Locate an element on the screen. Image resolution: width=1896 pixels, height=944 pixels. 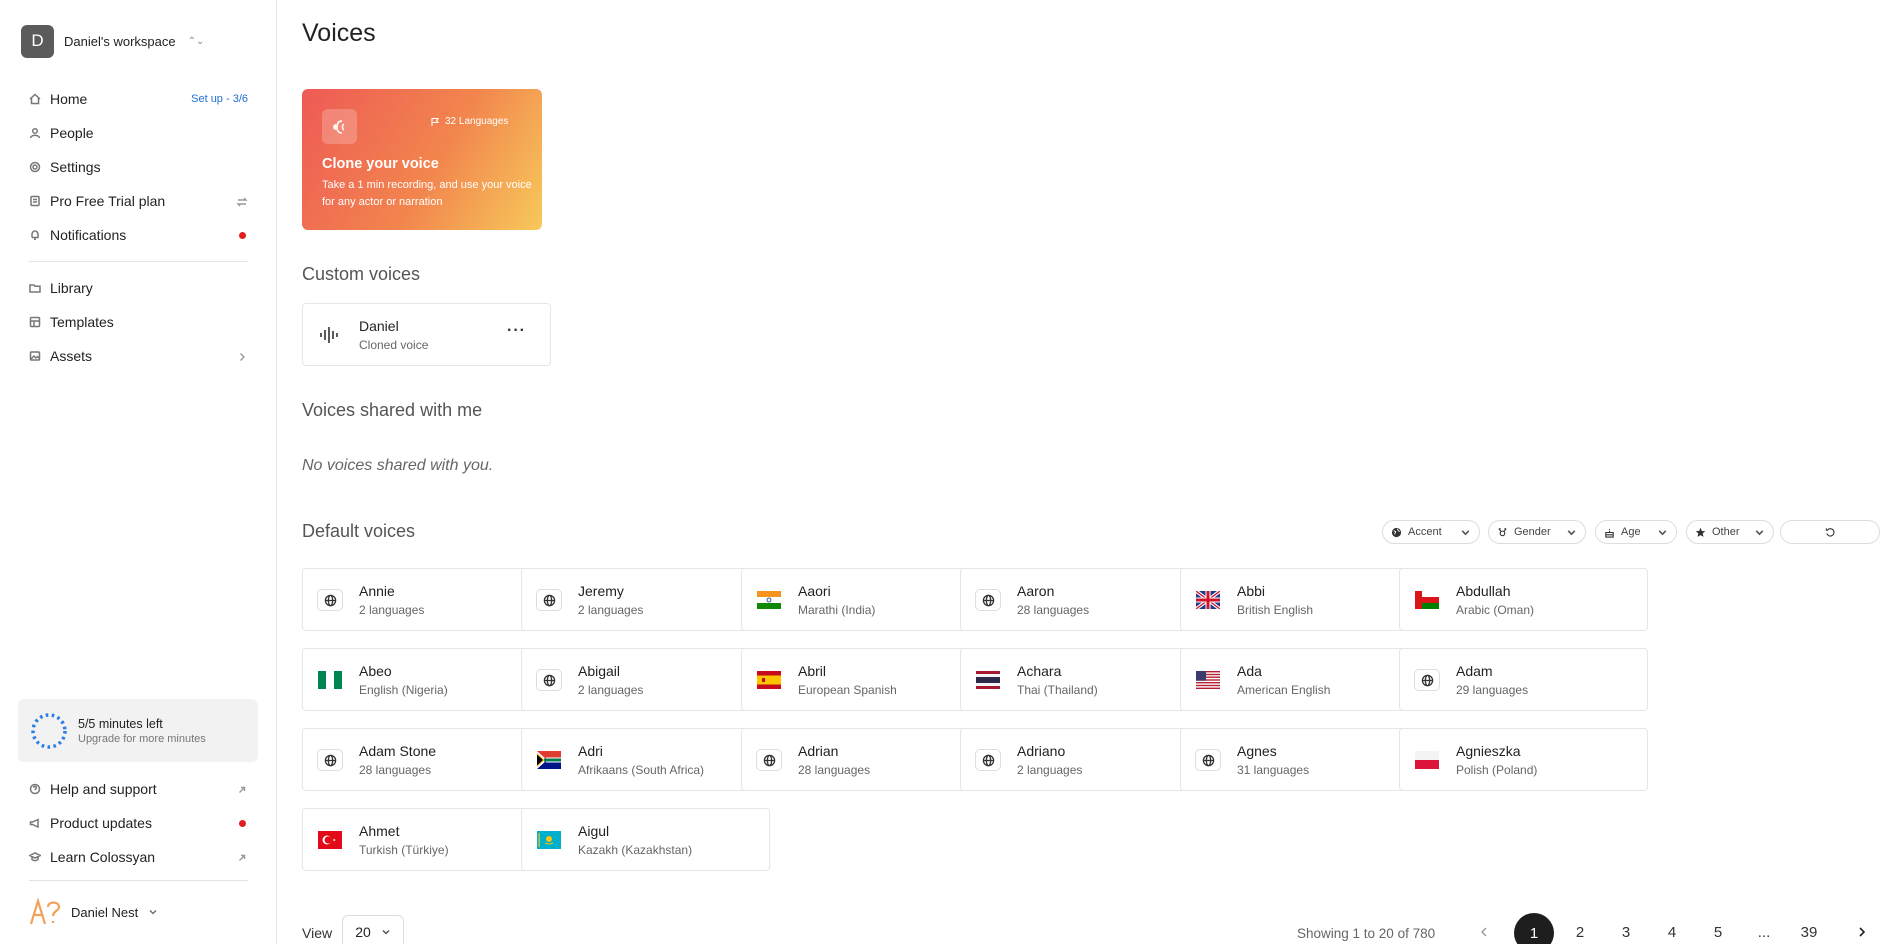
page-button-4: 4 is located at coordinates (1672, 929).